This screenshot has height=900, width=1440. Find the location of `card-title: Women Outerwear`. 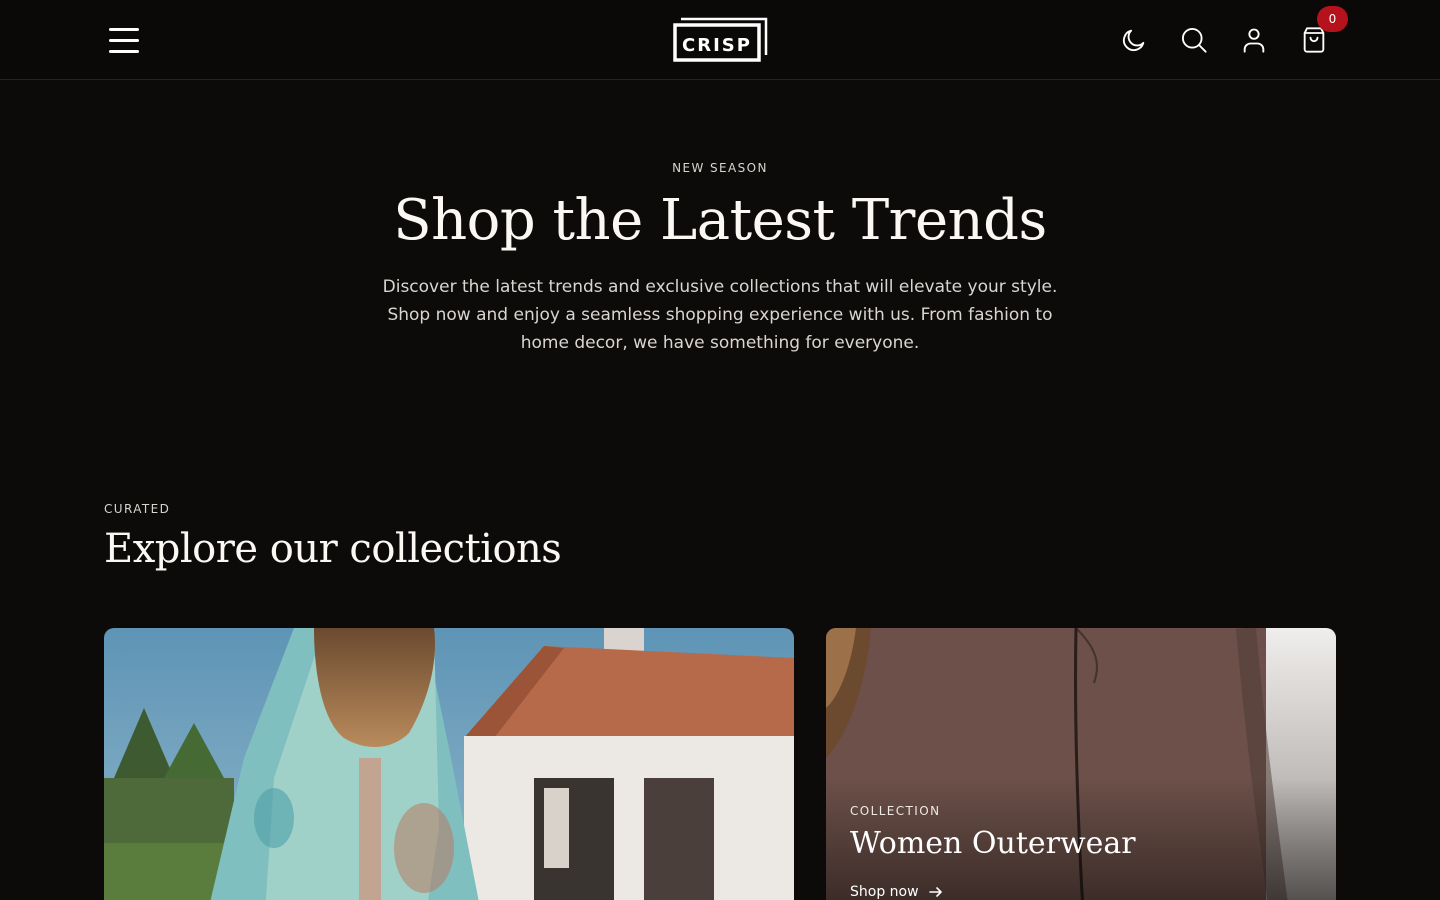

card-title: Women Outerwear is located at coordinates (993, 843).